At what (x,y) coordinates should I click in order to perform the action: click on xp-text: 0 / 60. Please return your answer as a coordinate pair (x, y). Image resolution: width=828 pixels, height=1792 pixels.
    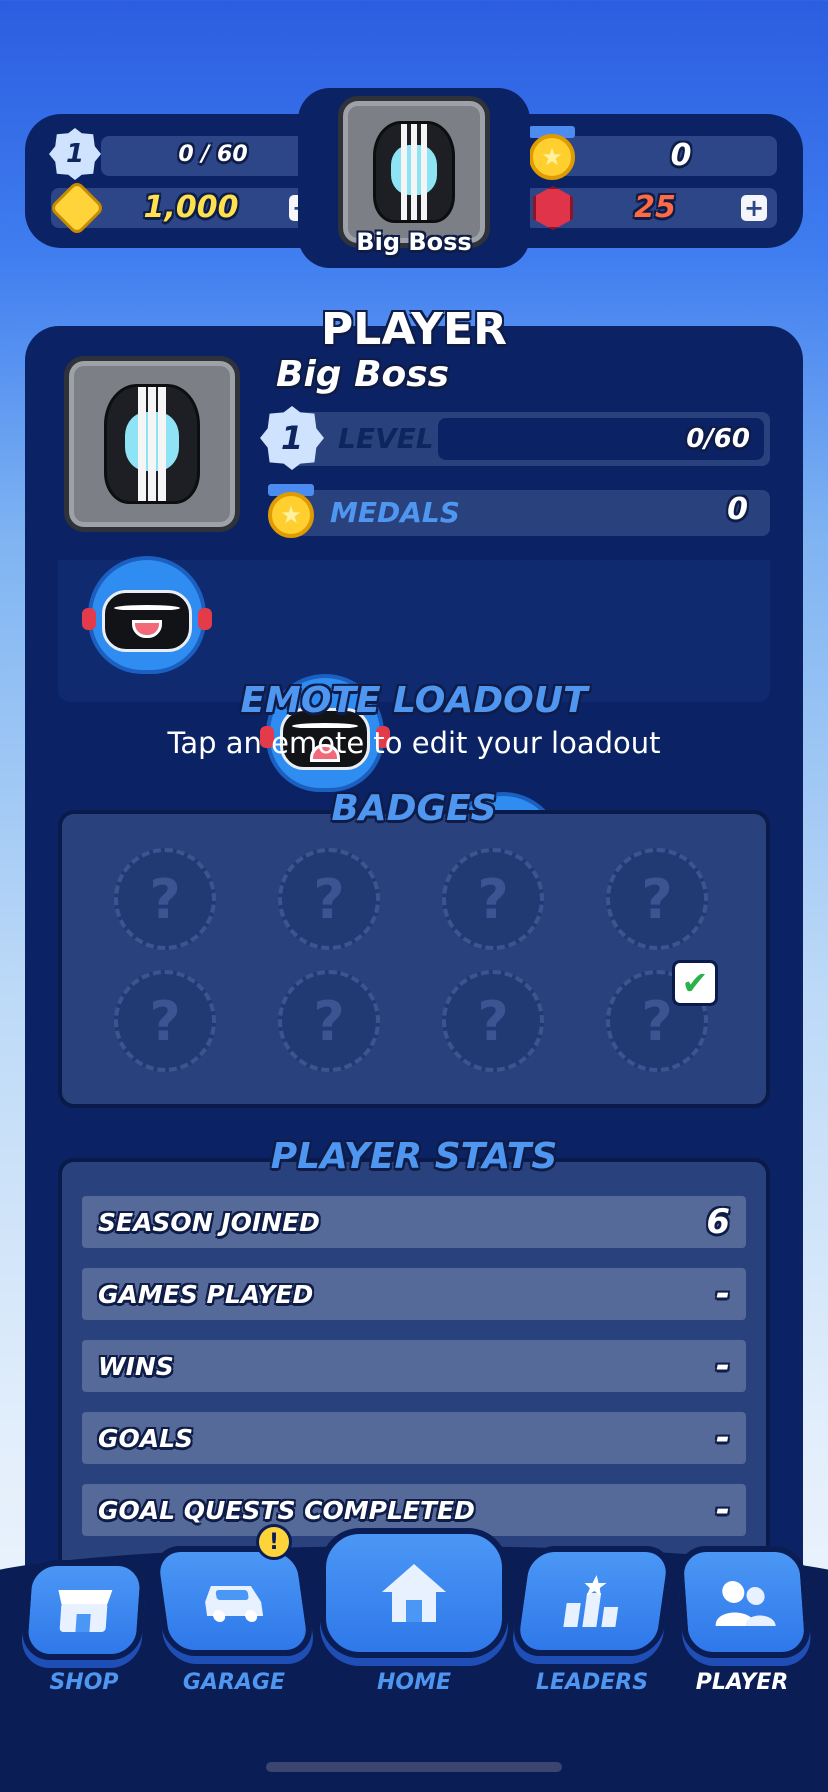
    Looking at the image, I should click on (213, 154).